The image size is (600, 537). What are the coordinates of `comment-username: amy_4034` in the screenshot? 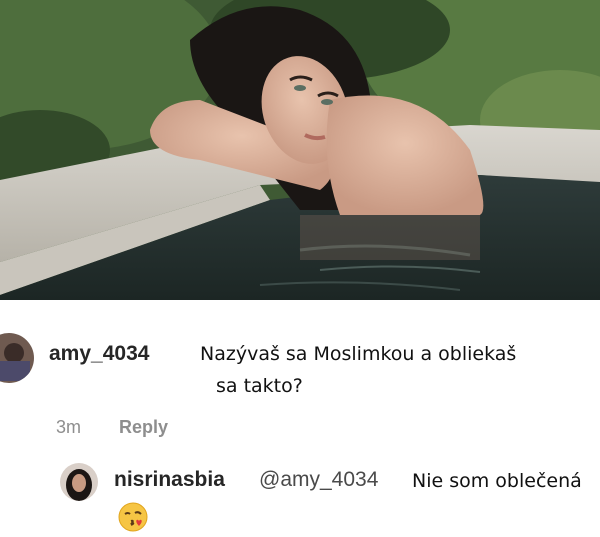 It's located at (99, 354).